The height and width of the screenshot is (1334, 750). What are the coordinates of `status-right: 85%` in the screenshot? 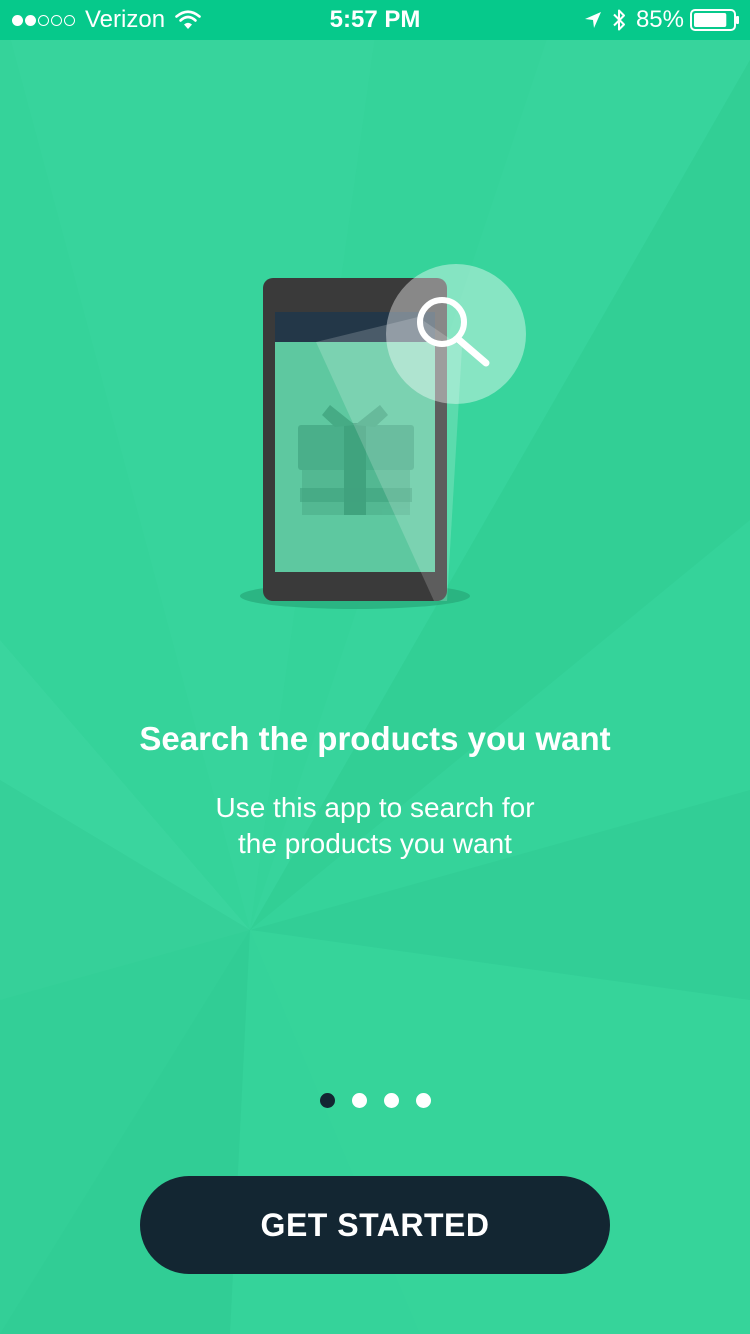 It's located at (662, 20).